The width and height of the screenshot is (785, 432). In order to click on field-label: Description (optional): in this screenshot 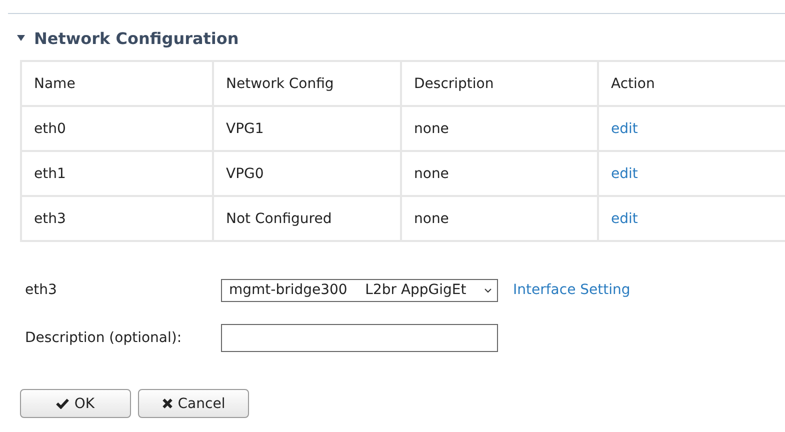, I will do `click(104, 338)`.